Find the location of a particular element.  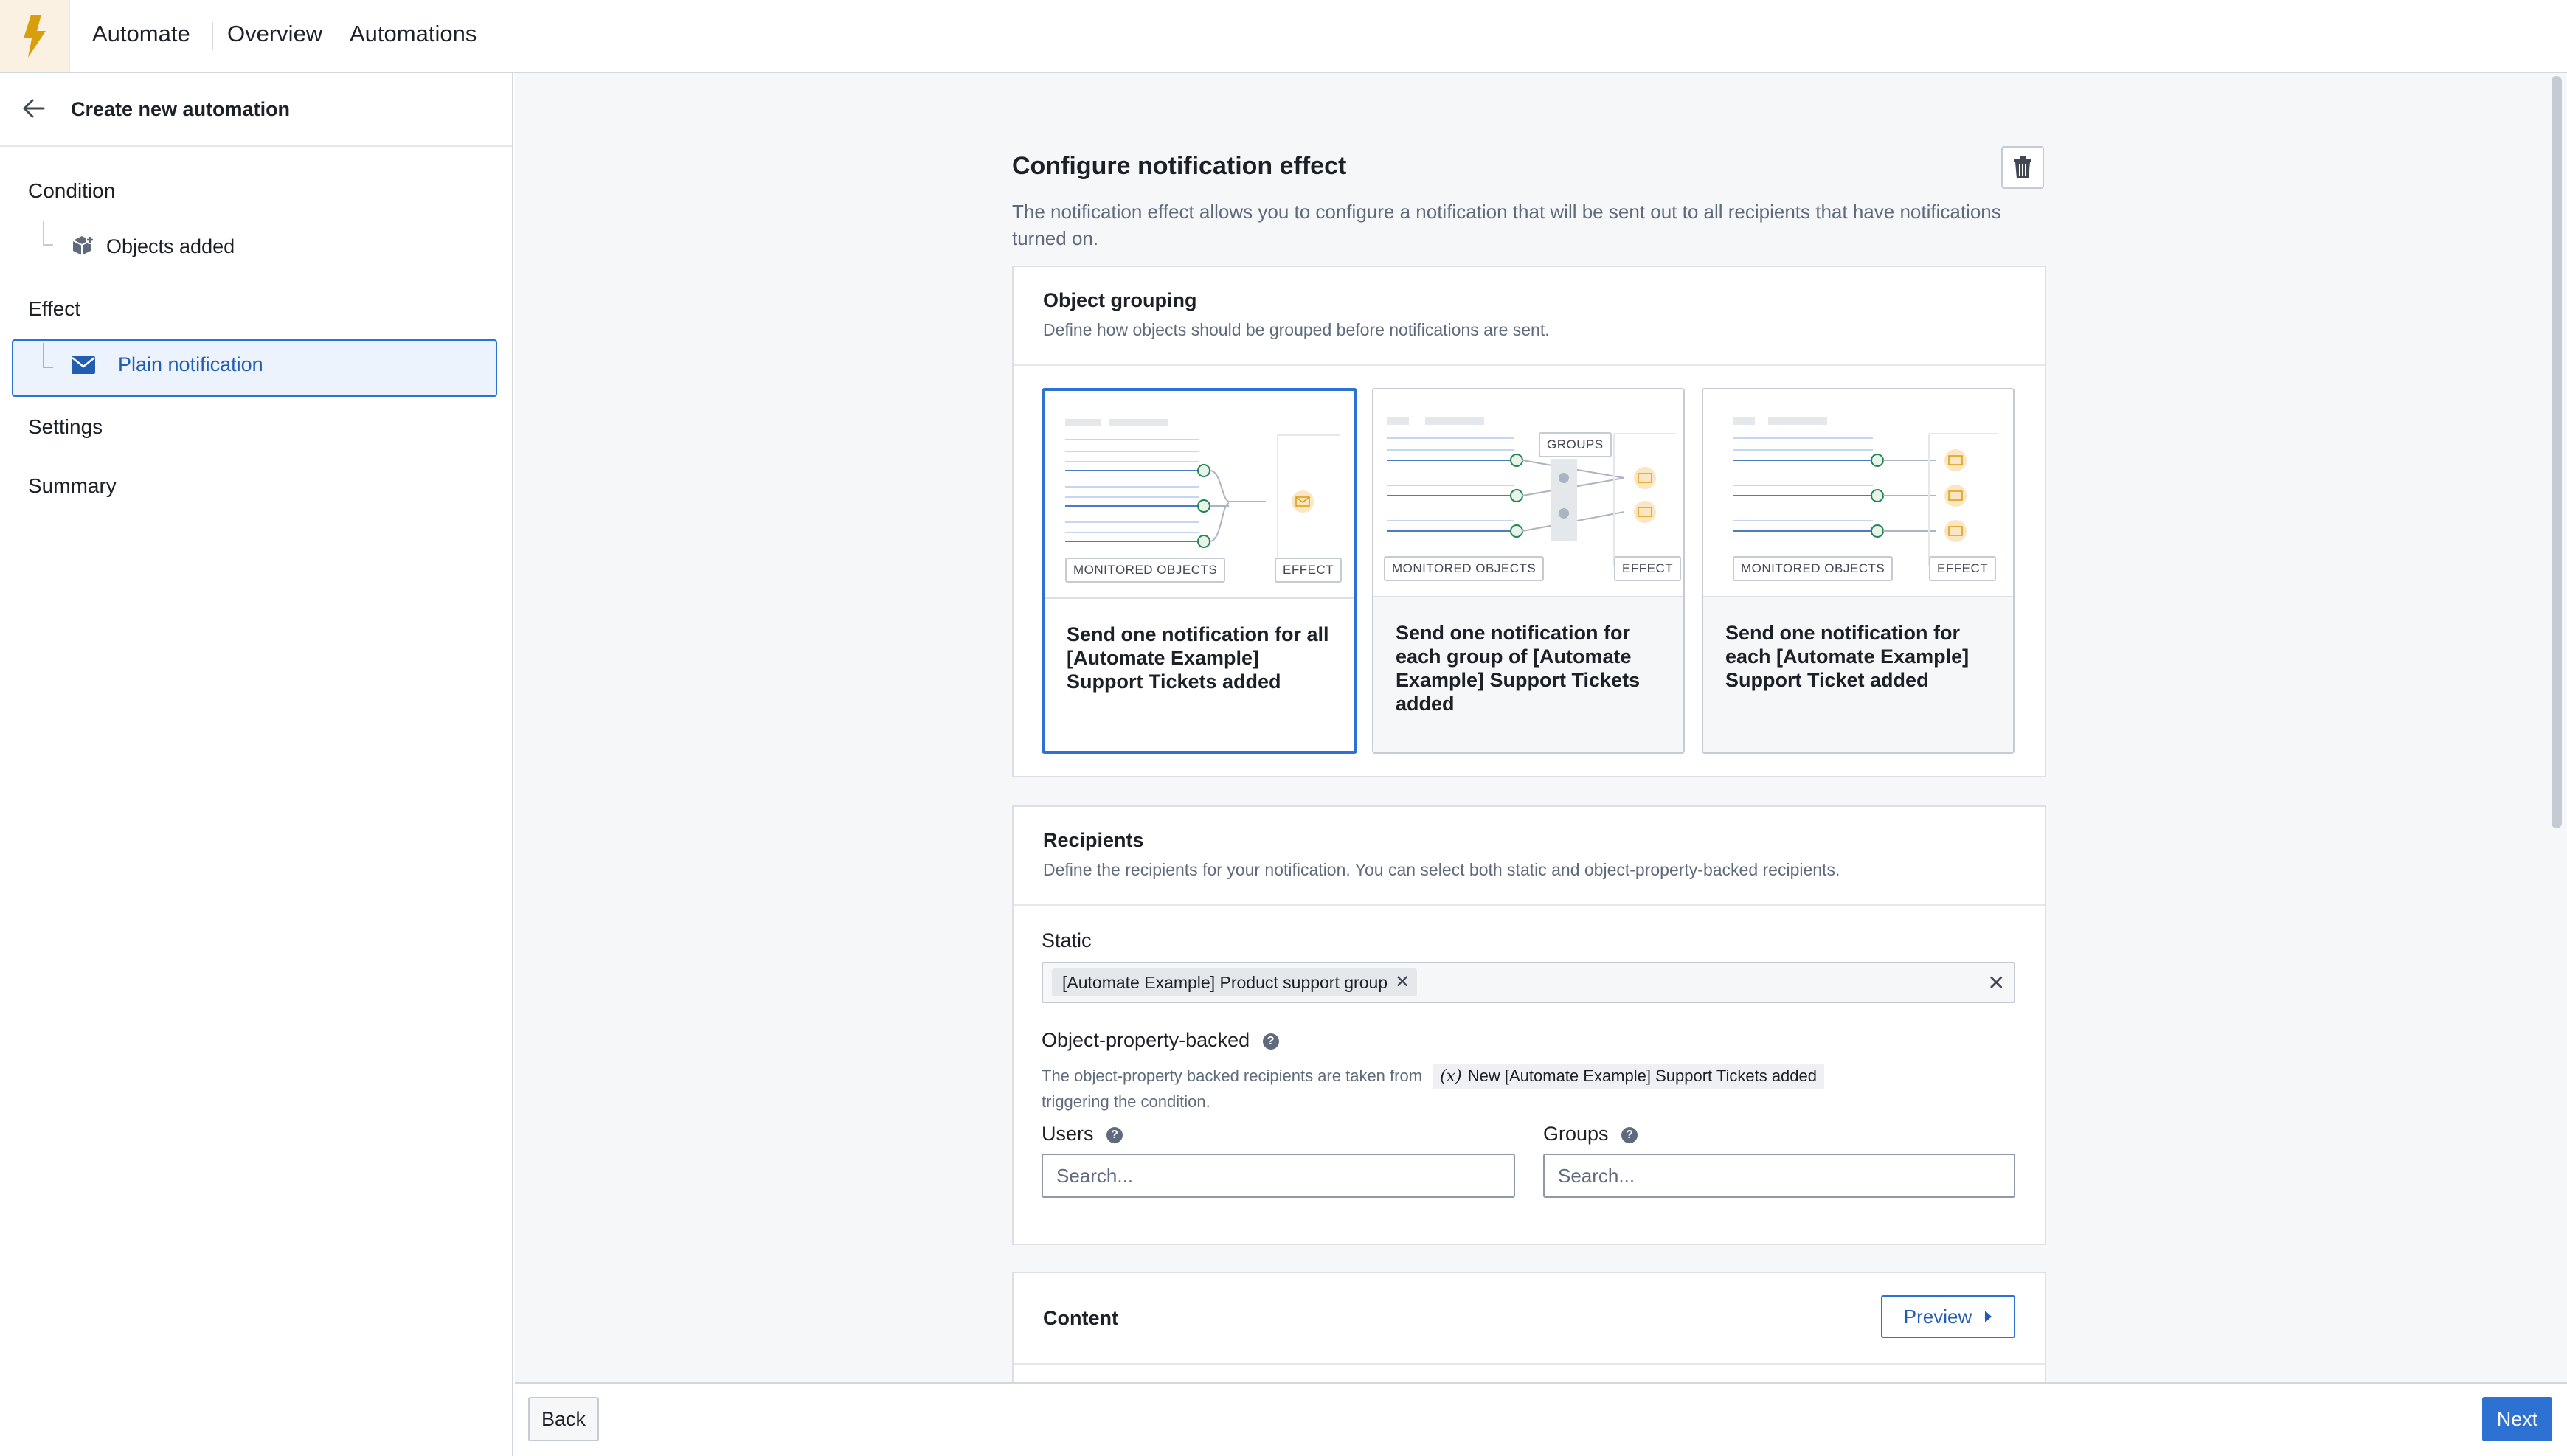

sidebar-item-plain-notification-label: Plain notification is located at coordinates (167, 364).